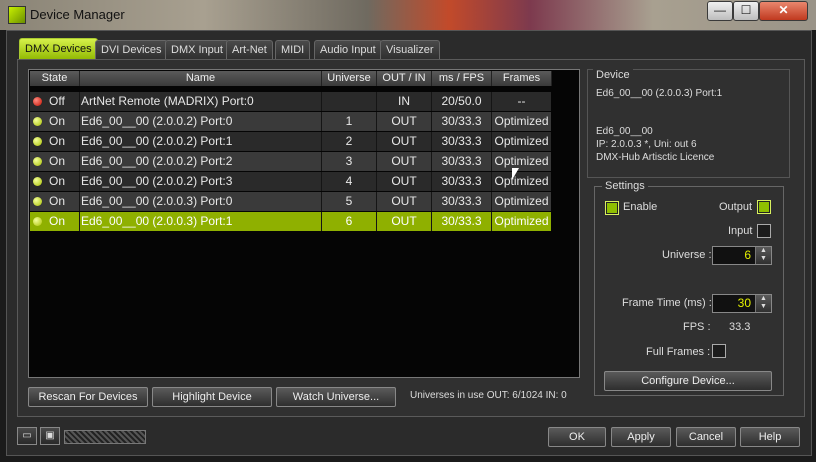  I want to click on save-icon: ▣, so click(50, 436).